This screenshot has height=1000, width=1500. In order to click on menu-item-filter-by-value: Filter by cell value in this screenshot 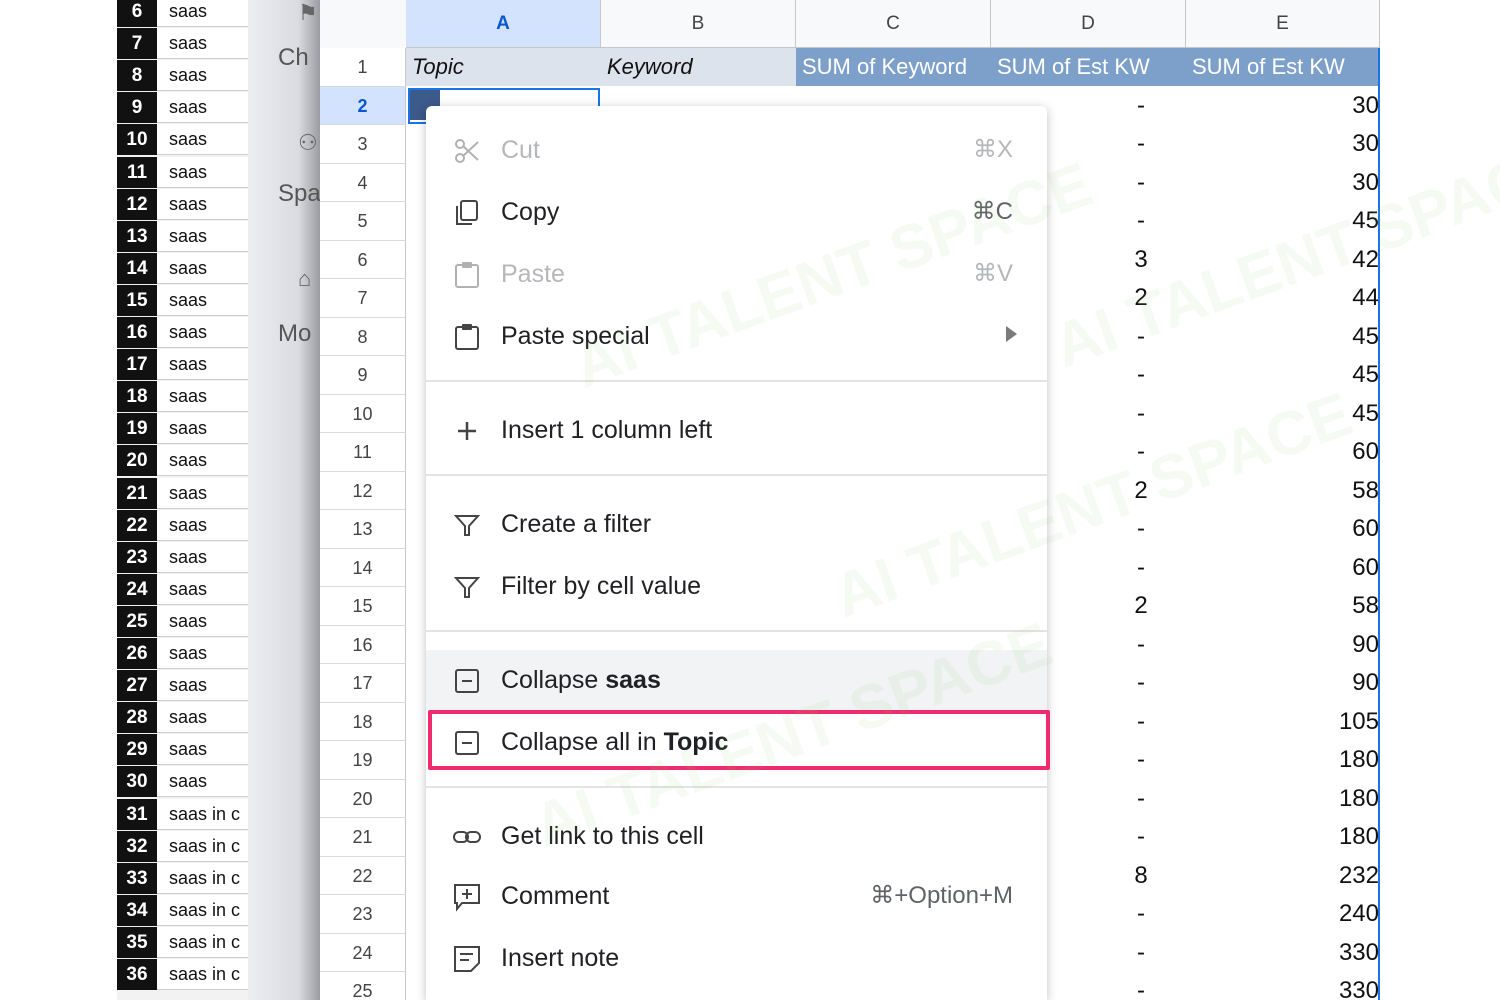, I will do `click(736, 586)`.